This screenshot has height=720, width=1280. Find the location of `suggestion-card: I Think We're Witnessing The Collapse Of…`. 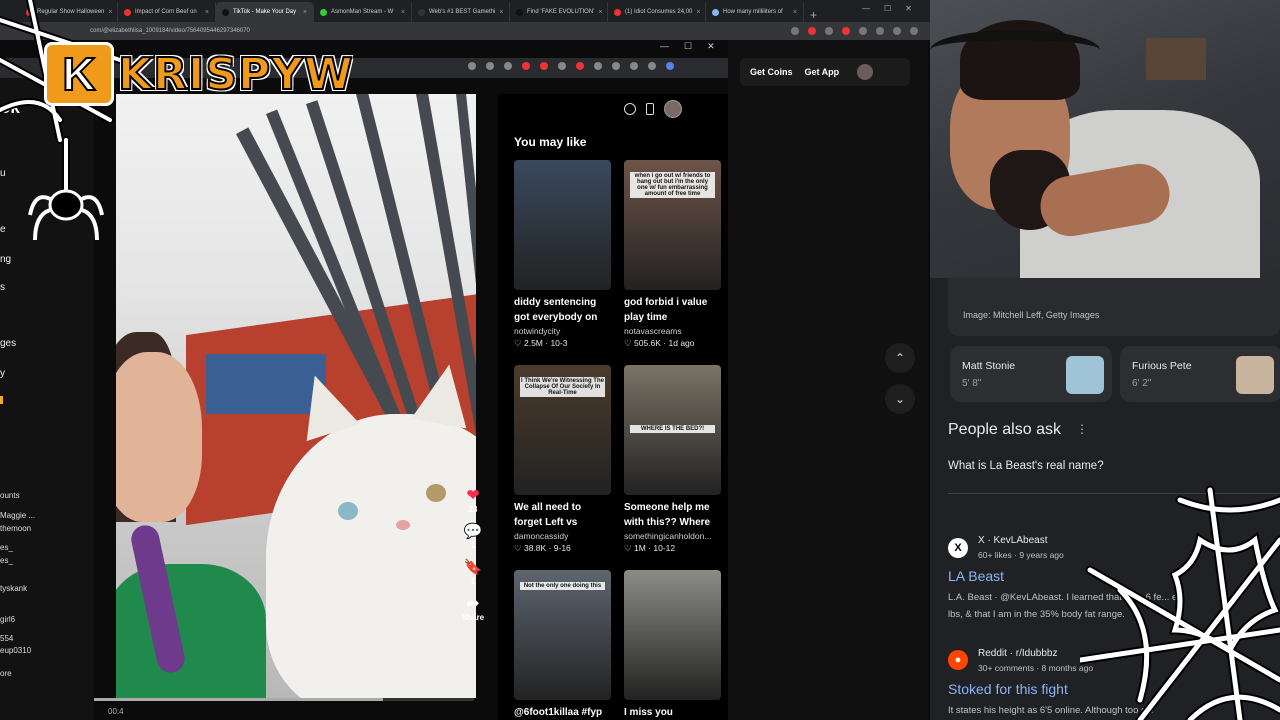

suggestion-card: I Think We're Witnessing The Collapse Of… is located at coordinates (562, 459).